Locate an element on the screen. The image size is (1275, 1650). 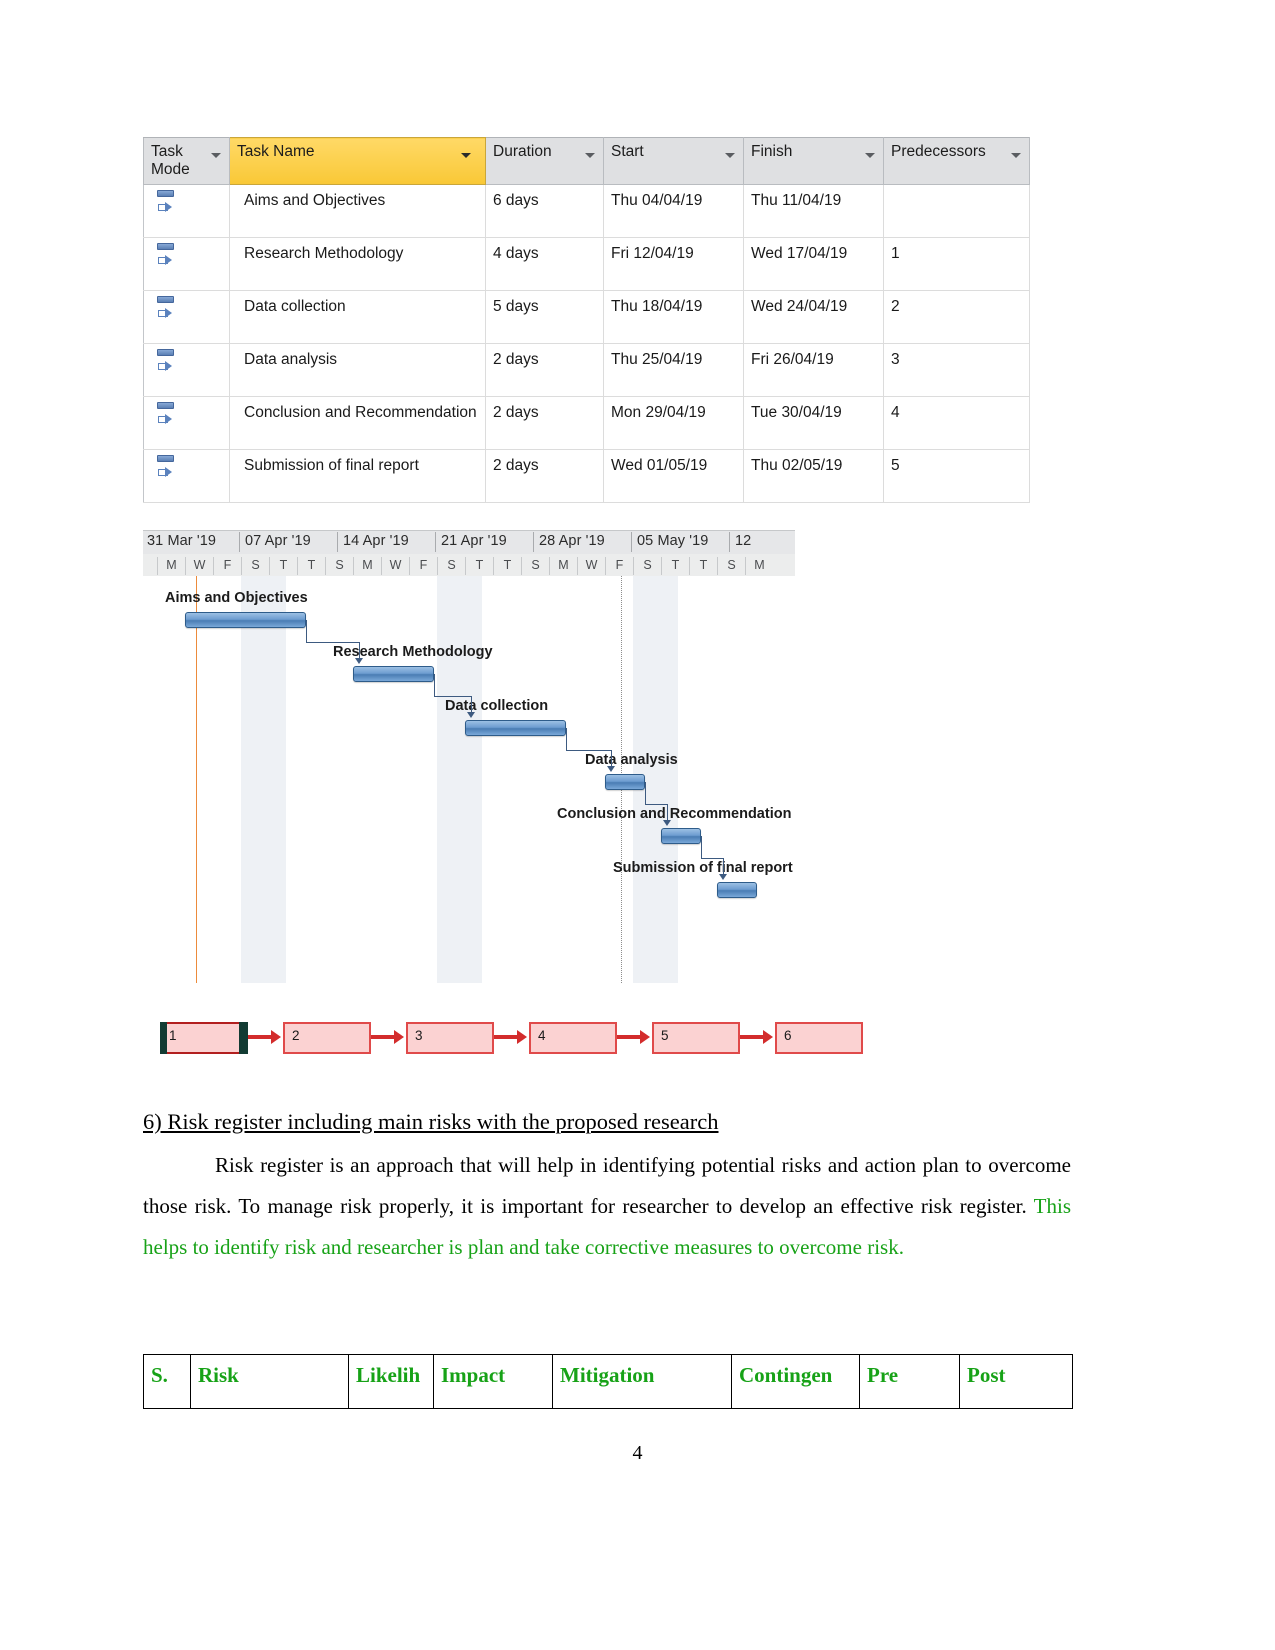
finish-cell: Wed 24/04/19 is located at coordinates (813, 317).